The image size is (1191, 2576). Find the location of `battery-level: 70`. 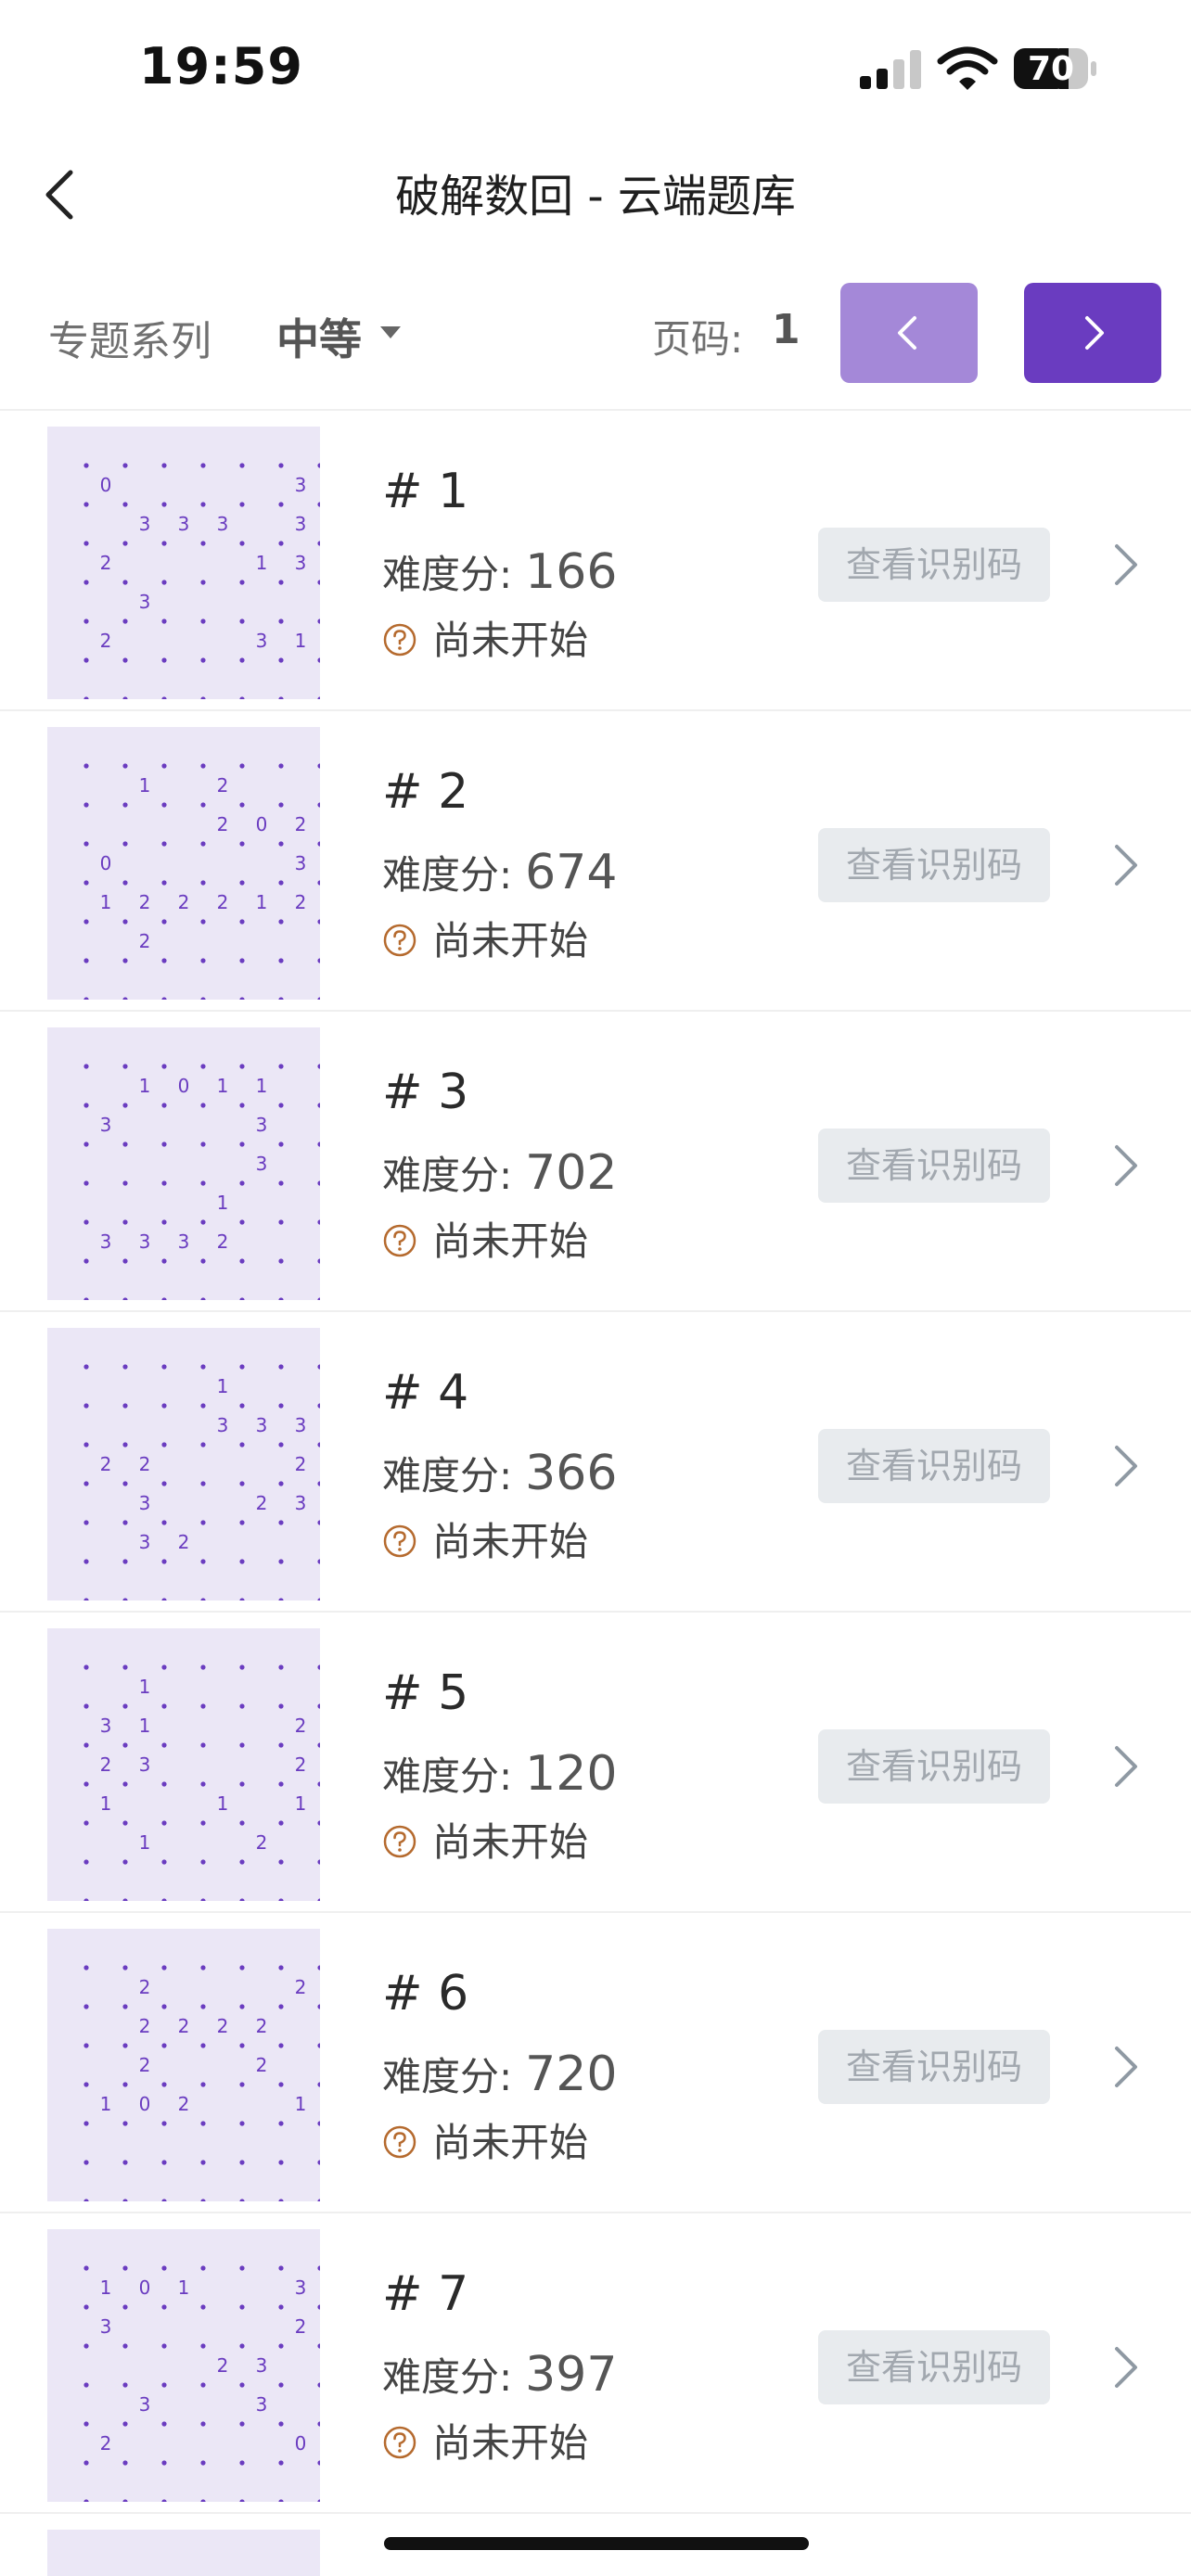

battery-level: 70 is located at coordinates (1051, 69).